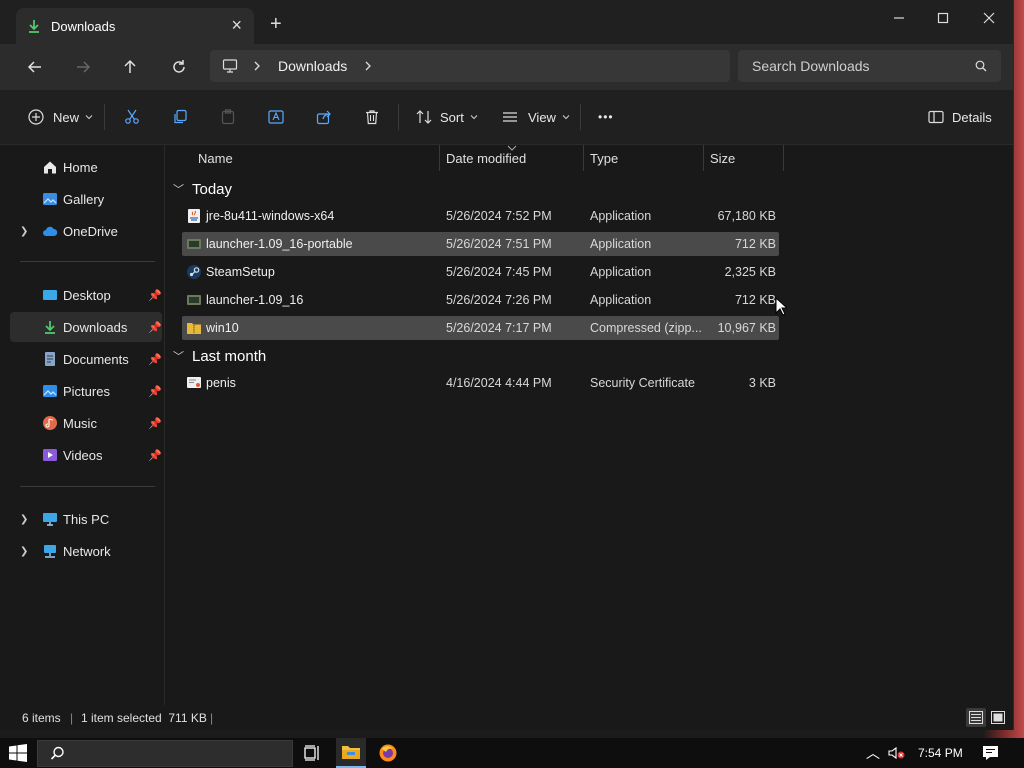 The image size is (1024, 768). Describe the element at coordinates (222, 328) in the screenshot. I see `file-name: win10` at that location.